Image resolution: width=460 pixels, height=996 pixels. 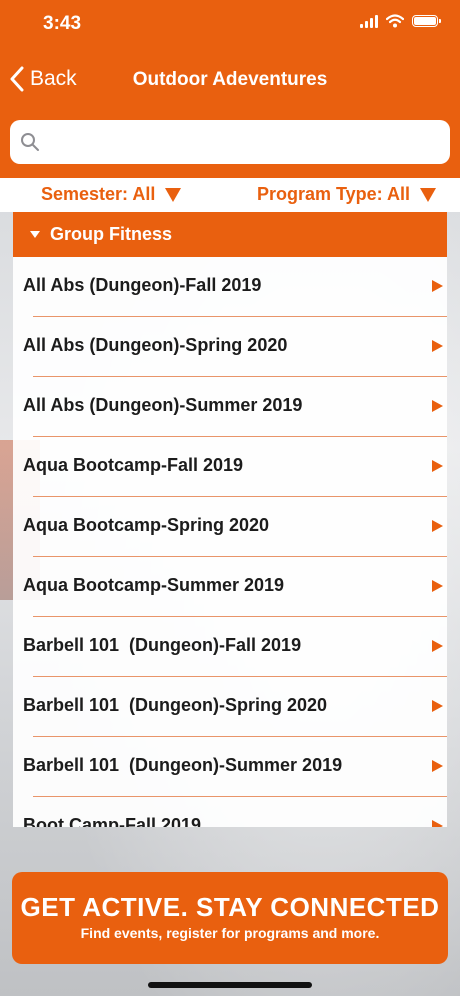 I want to click on program-type-filter: Program Type: All, so click(x=346, y=194).